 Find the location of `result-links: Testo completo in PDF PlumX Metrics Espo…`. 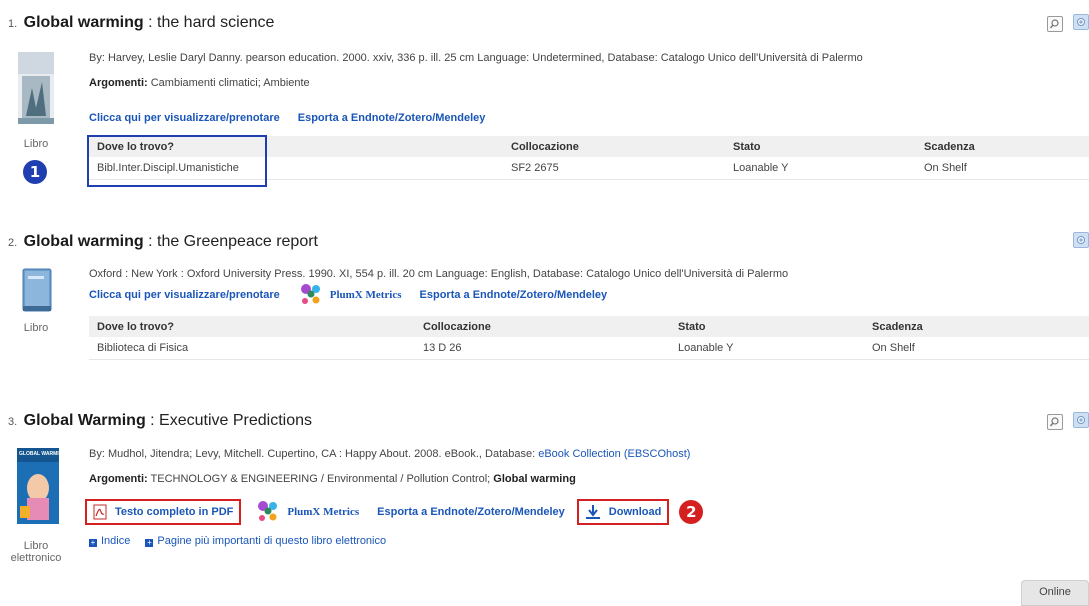

result-links: Testo completo in PDF PlumX Metrics Espo… is located at coordinates (403, 512).